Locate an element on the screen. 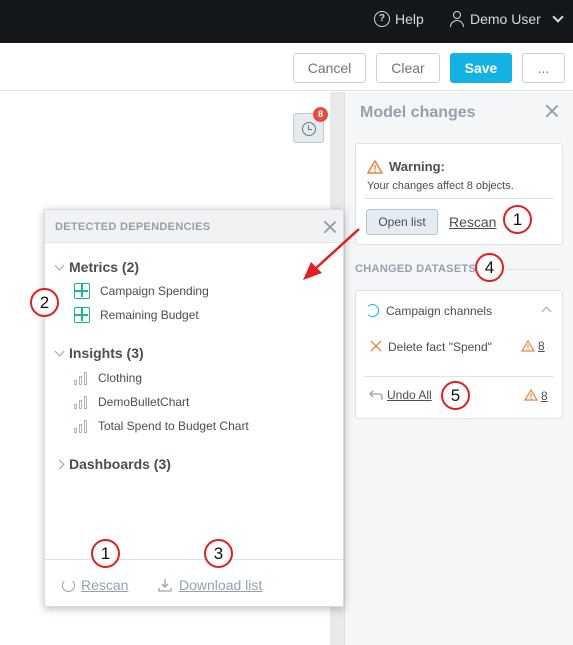  callout-marker: 4 is located at coordinates (489, 267).